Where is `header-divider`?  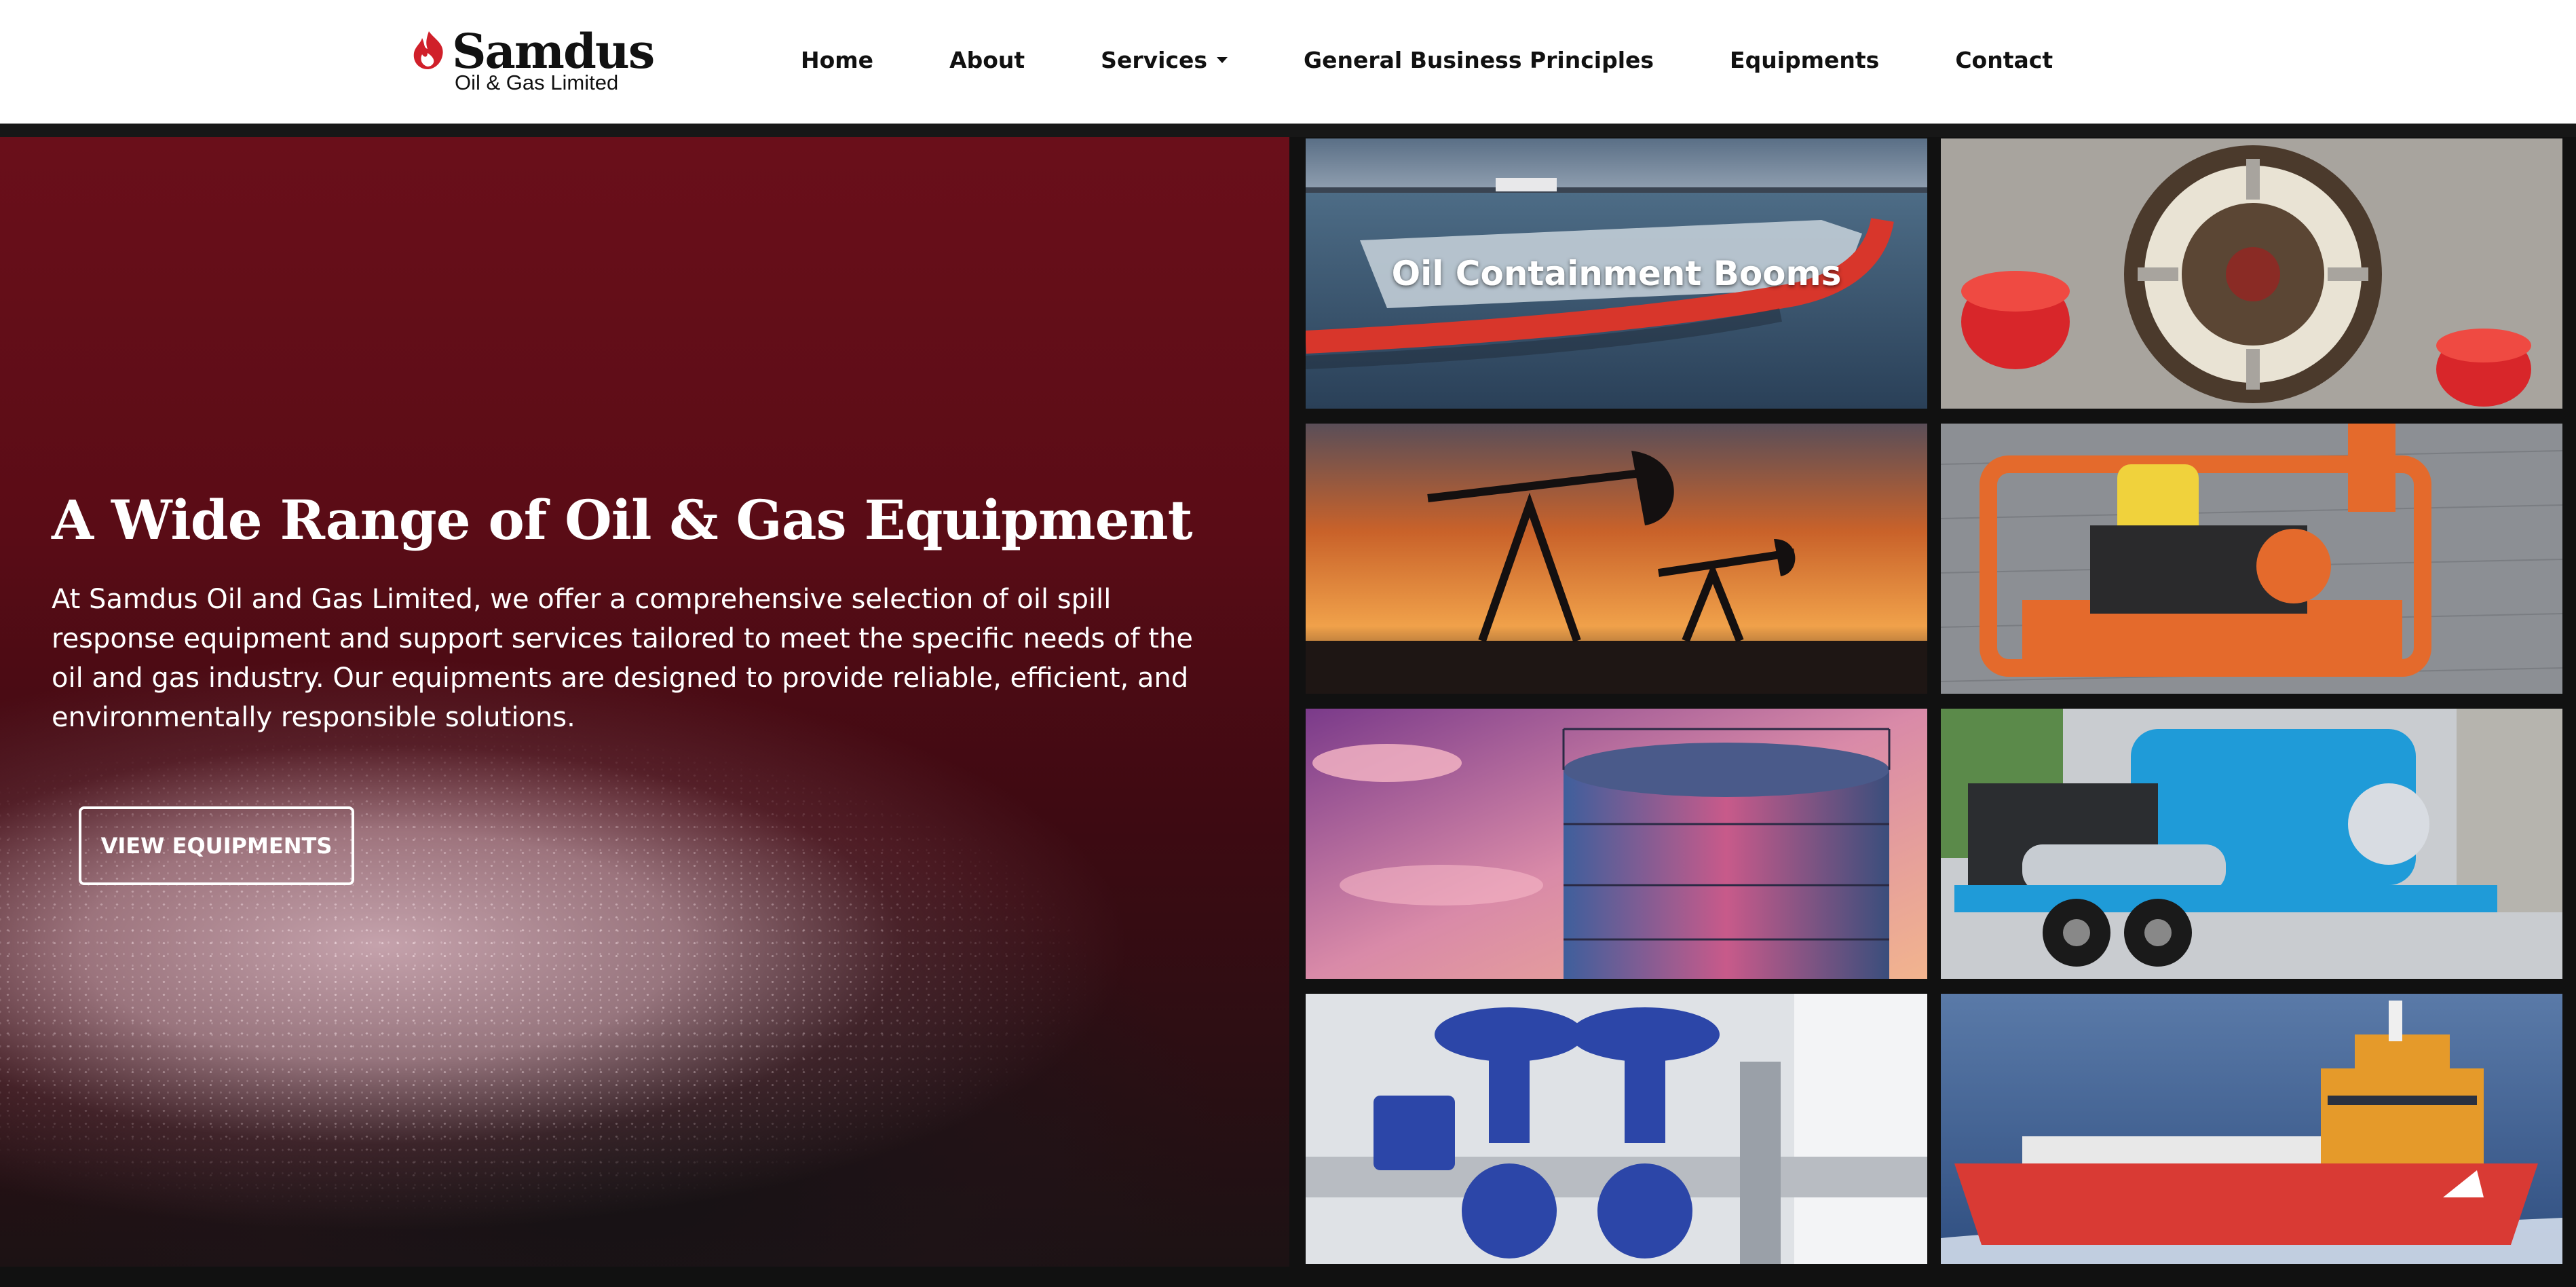 header-divider is located at coordinates (1288, 130).